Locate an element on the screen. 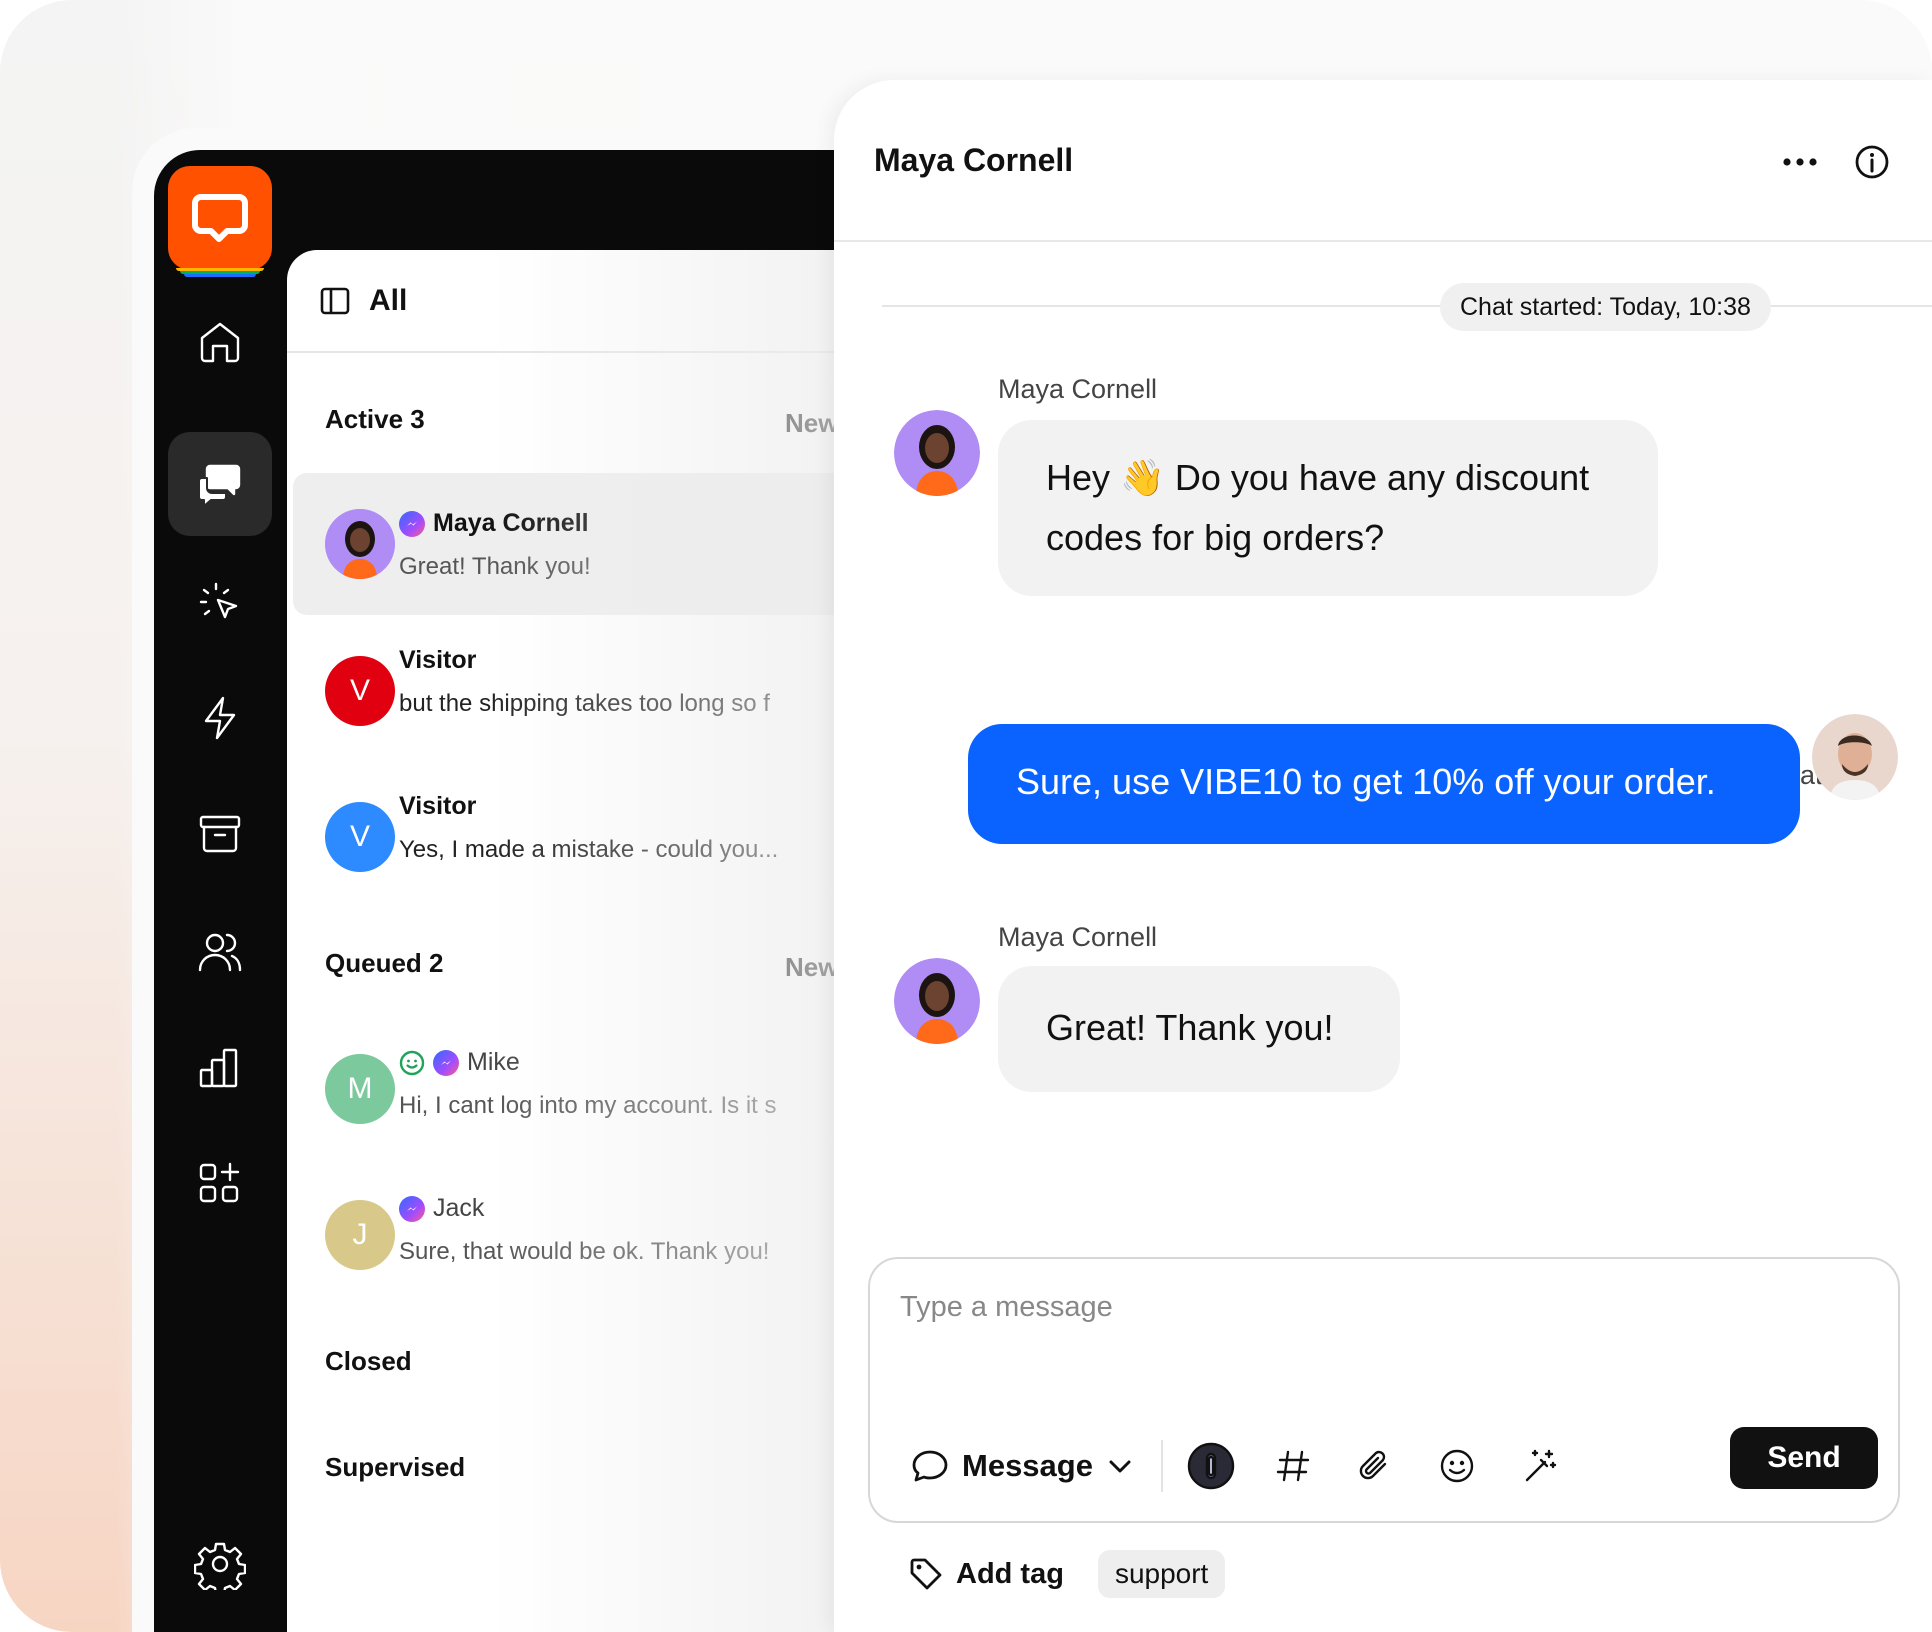 Image resolution: width=1932 pixels, height=1632 pixels. avatar: M is located at coordinates (360, 1089).